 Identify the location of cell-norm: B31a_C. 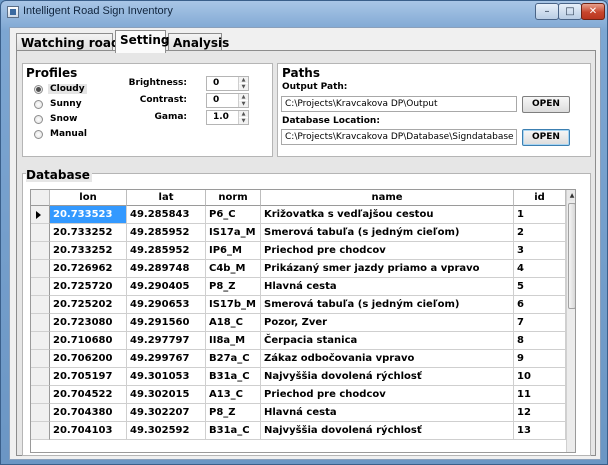
(233, 377).